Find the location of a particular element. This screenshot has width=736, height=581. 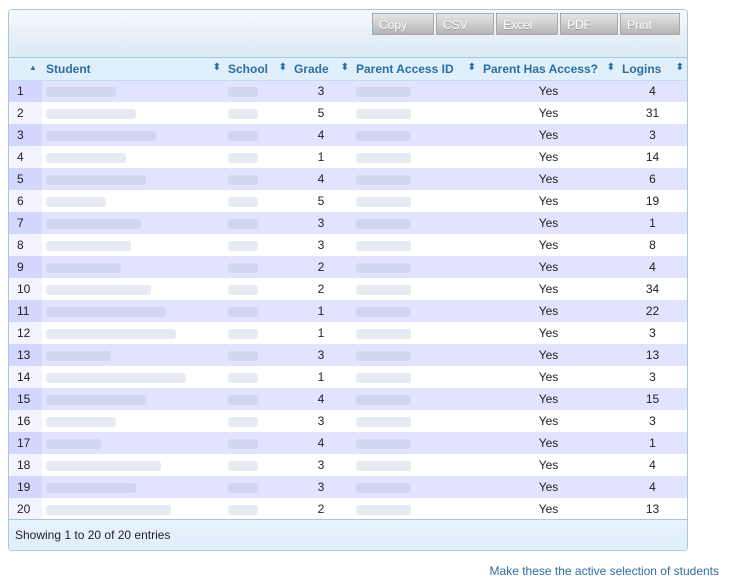

logins-cell: 31 is located at coordinates (652, 113).